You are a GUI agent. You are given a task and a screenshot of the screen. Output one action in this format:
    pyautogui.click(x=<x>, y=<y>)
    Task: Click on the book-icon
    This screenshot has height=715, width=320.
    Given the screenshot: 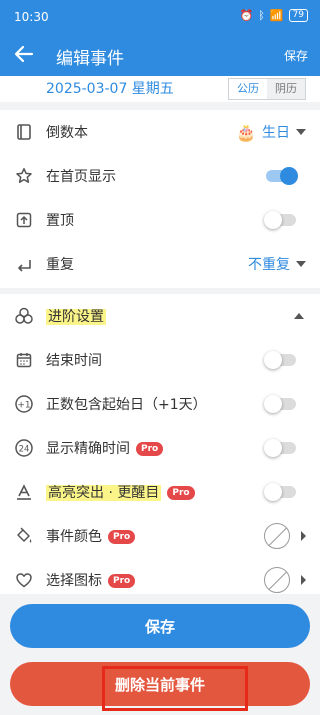 What is the action you would take?
    pyautogui.click(x=24, y=132)
    